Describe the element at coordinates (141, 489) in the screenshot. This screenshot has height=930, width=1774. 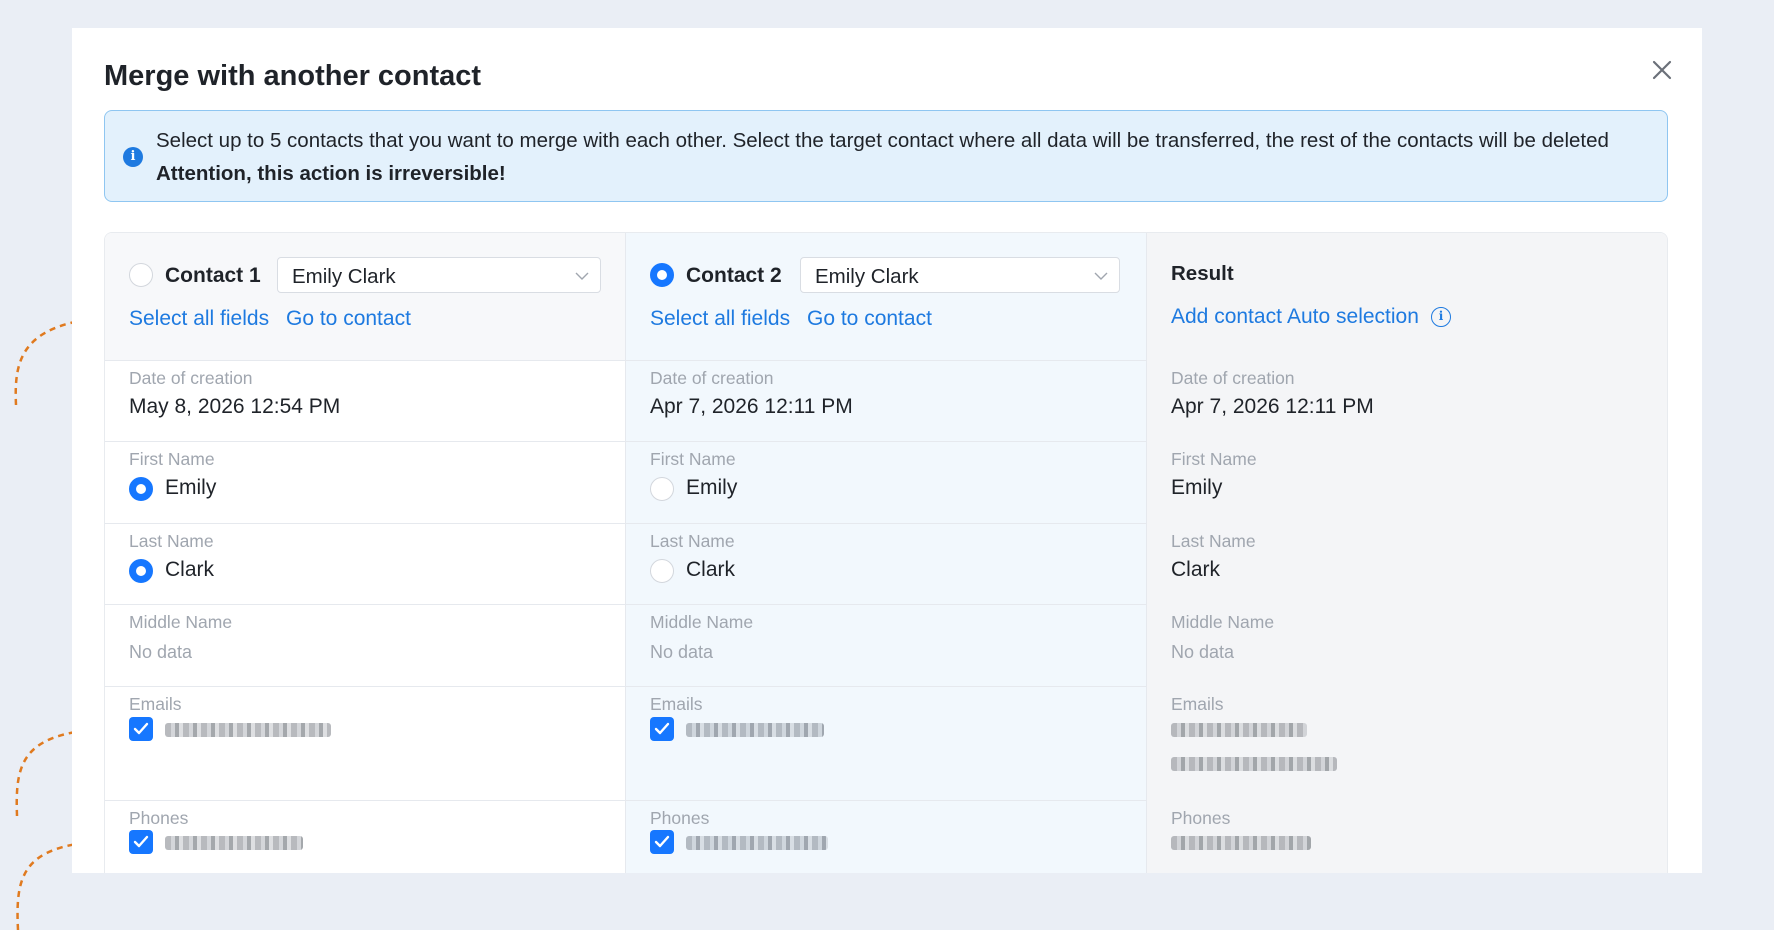
I see `contact-1-first-name-radio` at that location.